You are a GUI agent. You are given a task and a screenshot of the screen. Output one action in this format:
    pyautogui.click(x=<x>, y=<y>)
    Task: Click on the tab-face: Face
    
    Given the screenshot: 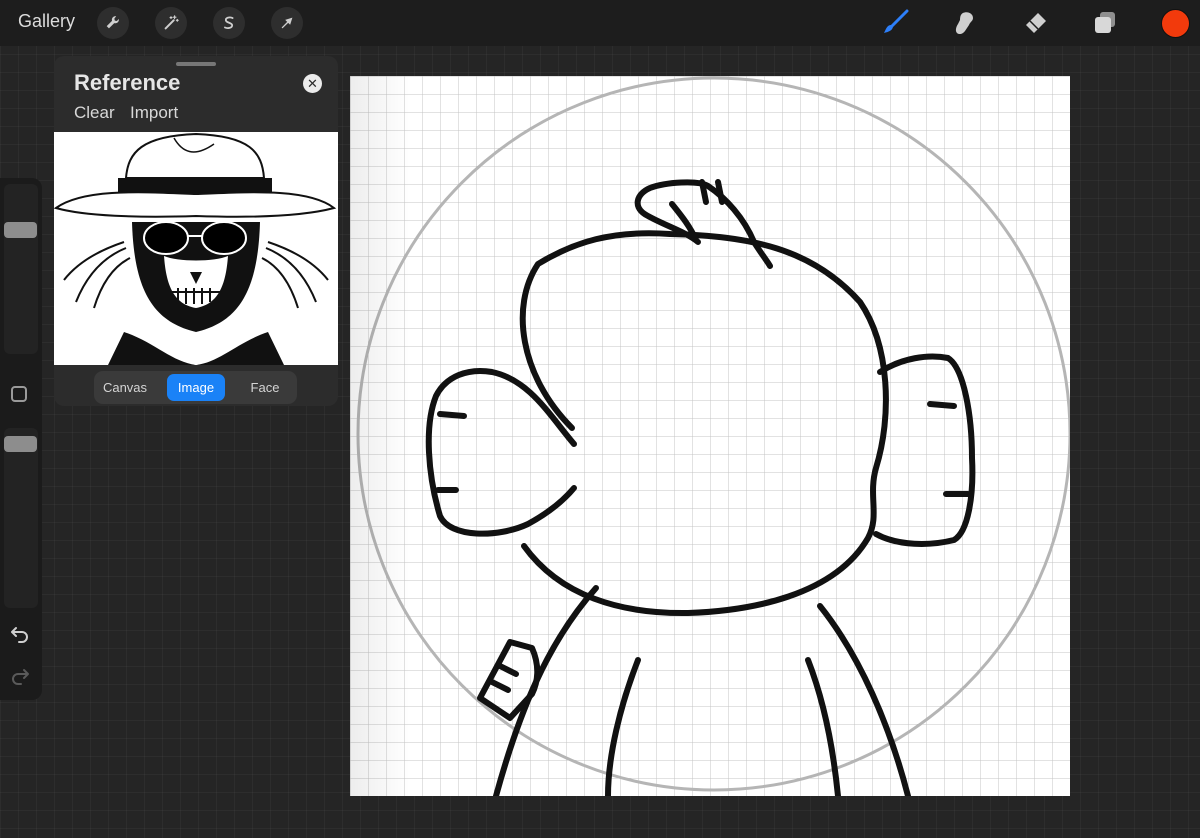 What is the action you would take?
    pyautogui.click(x=265, y=387)
    